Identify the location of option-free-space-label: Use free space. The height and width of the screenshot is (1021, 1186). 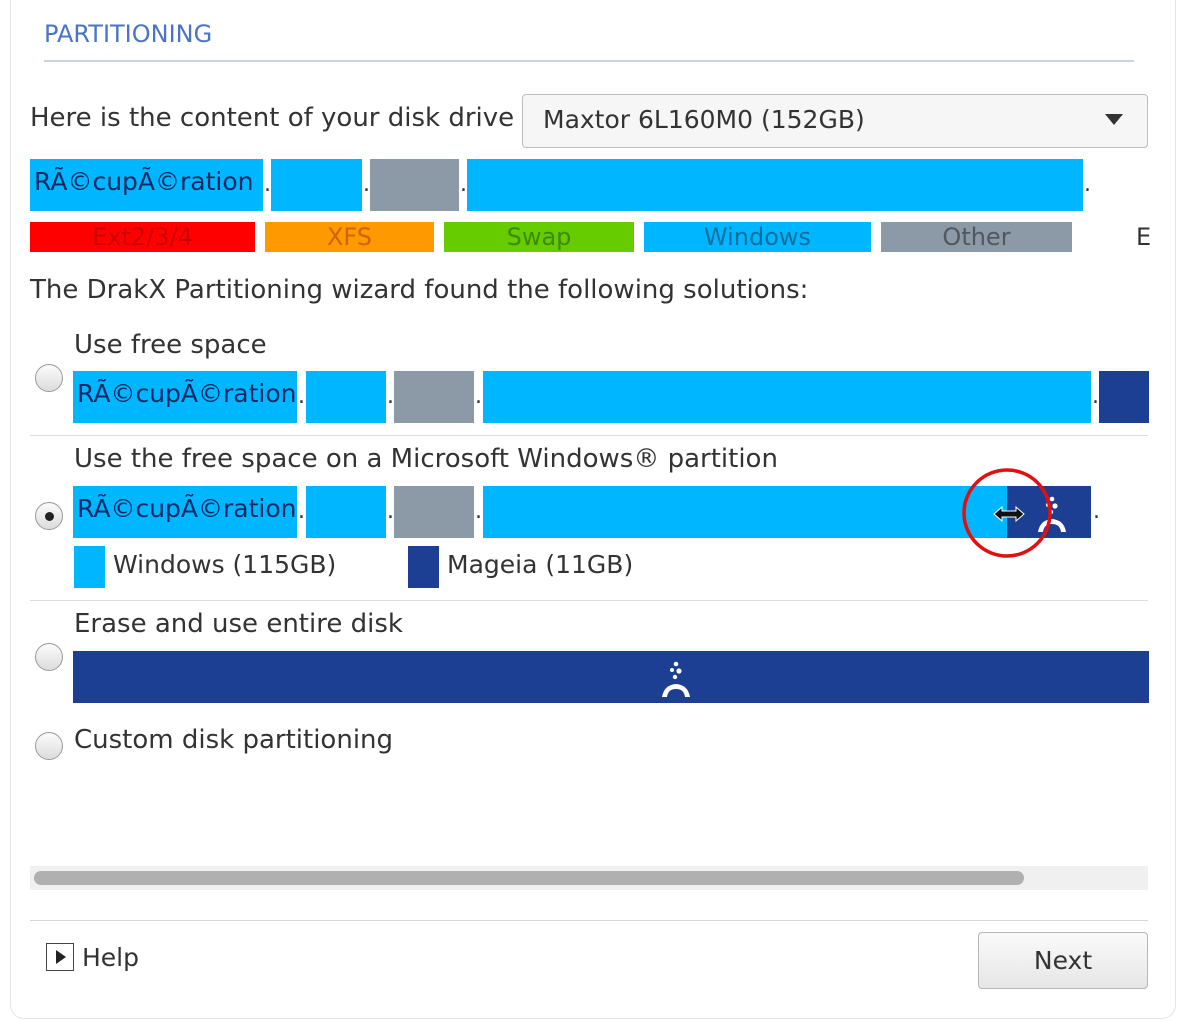
(170, 345).